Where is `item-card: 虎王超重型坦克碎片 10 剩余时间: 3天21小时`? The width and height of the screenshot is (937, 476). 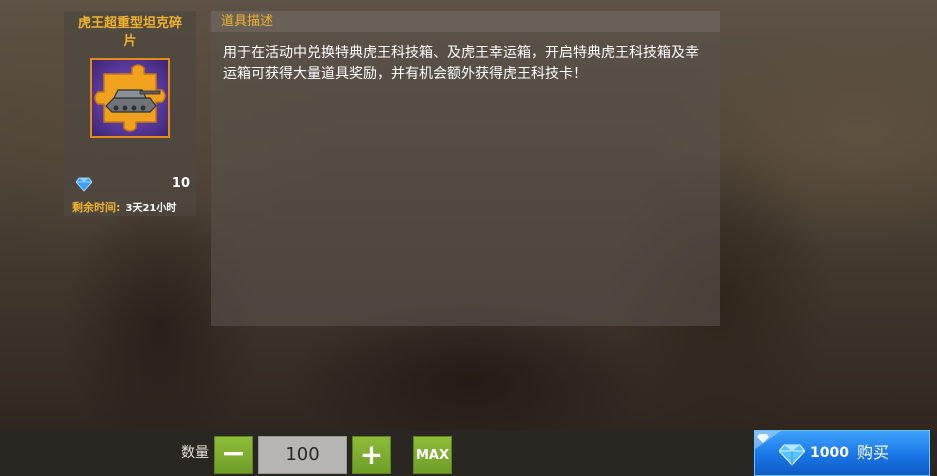
item-card: 虎王超重型坦克碎片 10 剩余时间: 3天21小时 is located at coordinates (130, 113).